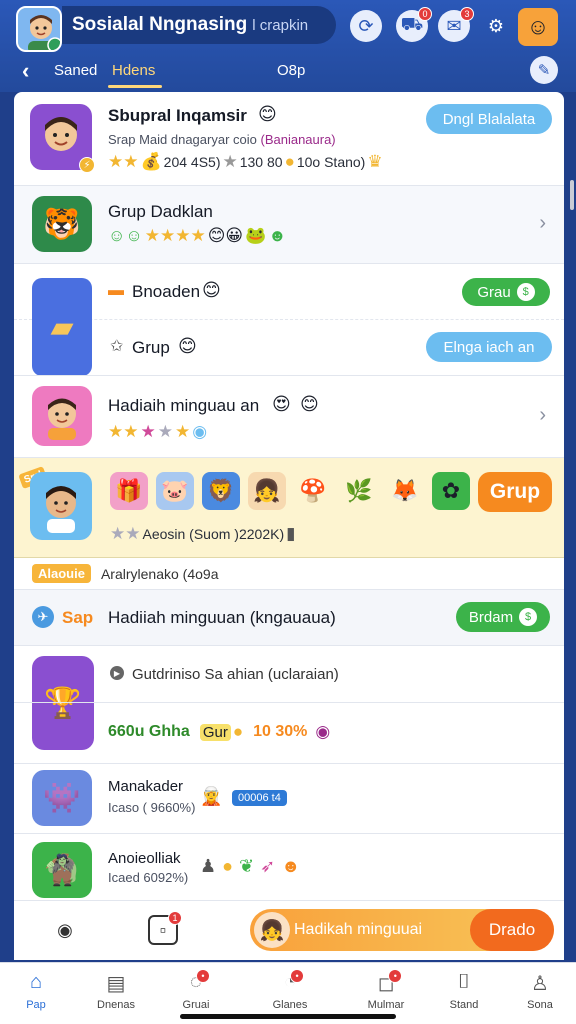 This screenshot has width=576, height=1024. I want to click on bottom-action-bar: ◉ ▫ 1 👧 Hadikah minguuai Drado, so click(289, 930).